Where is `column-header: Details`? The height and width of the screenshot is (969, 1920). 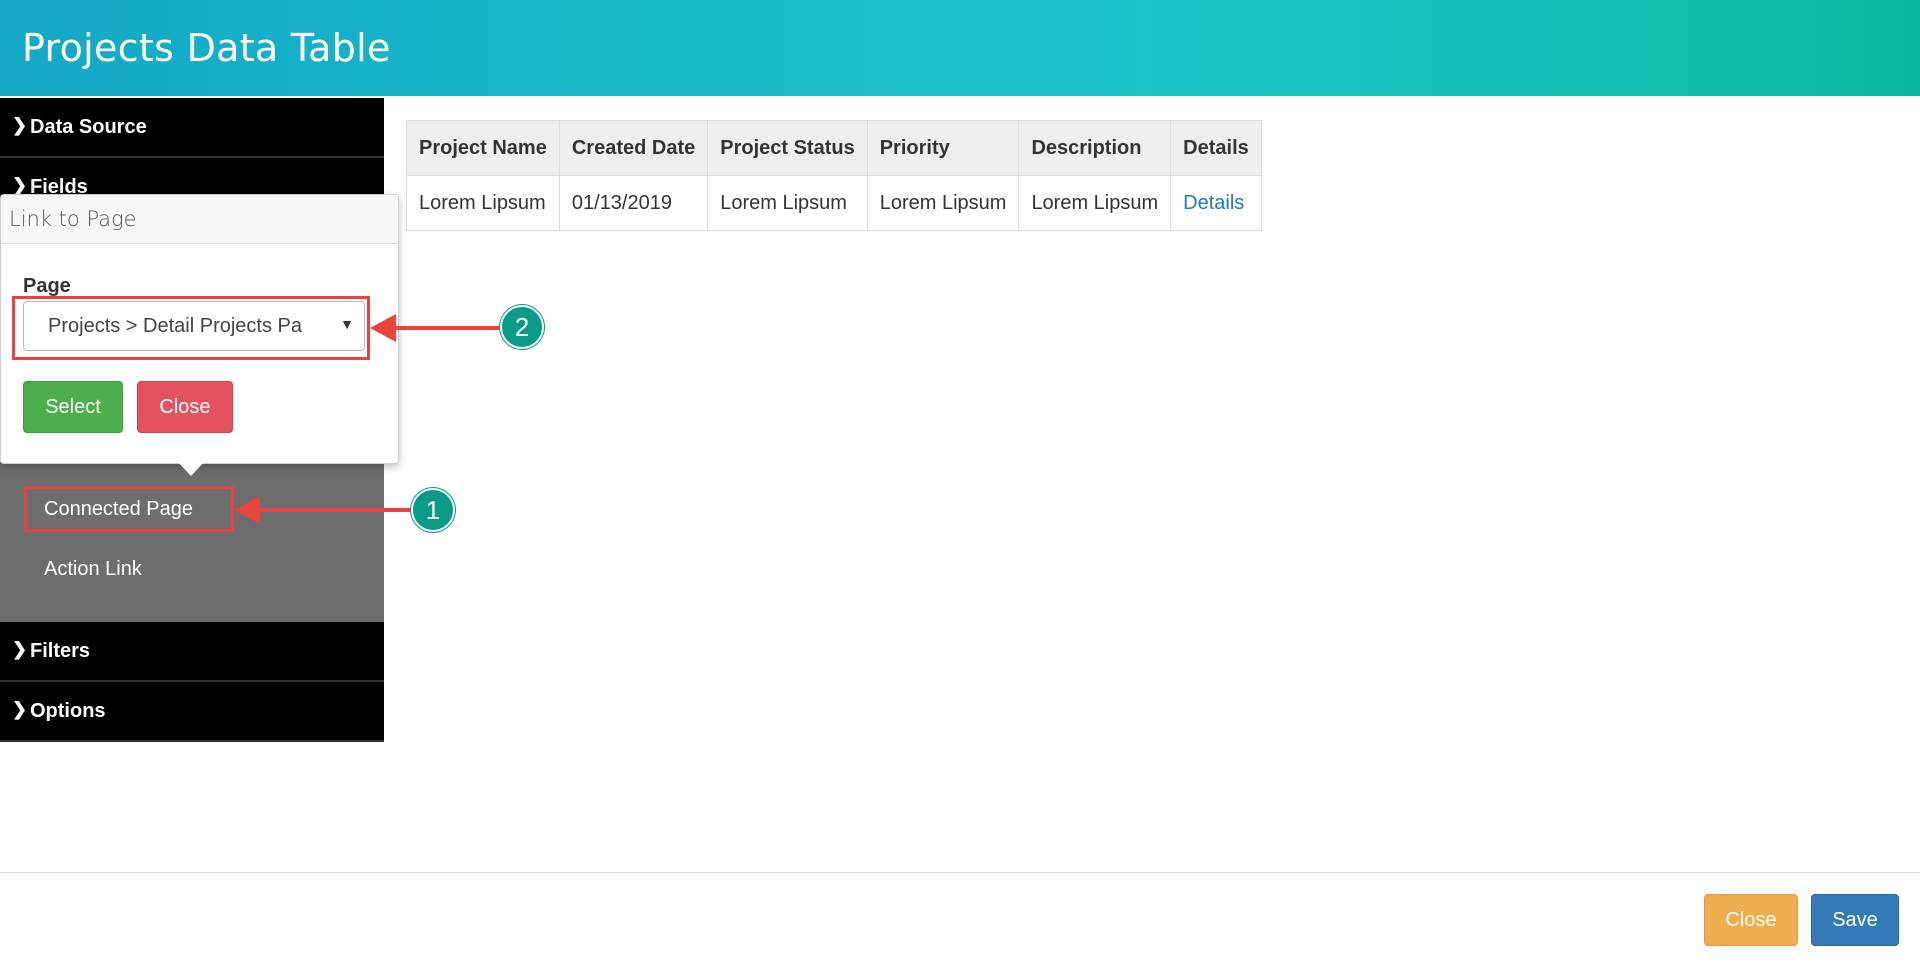 column-header: Details is located at coordinates (1216, 148).